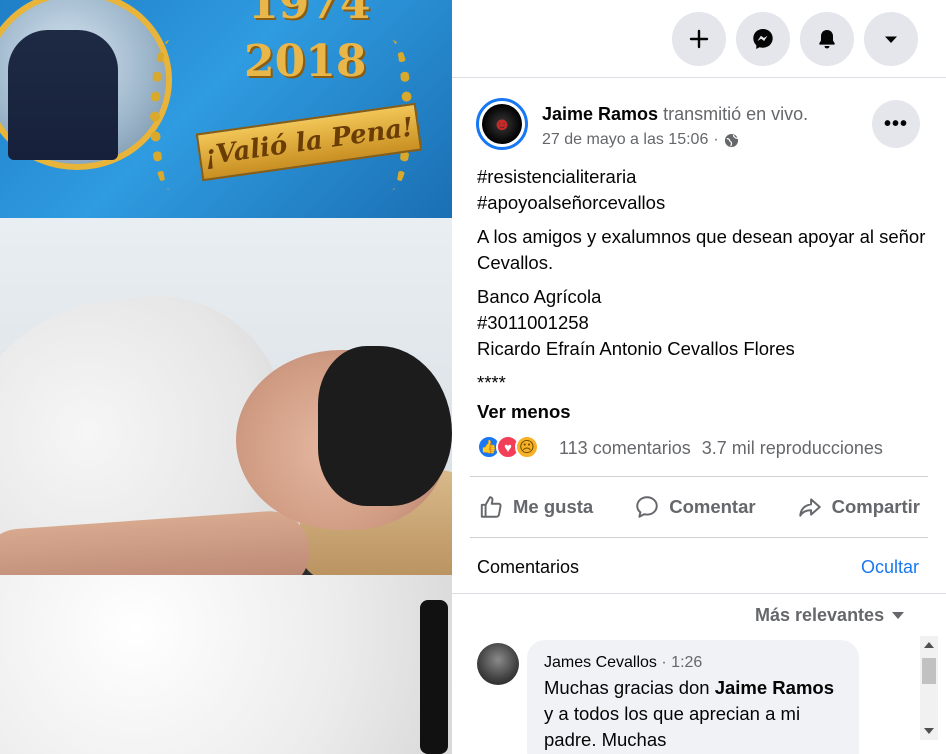  I want to click on account-menu-button, so click(891, 39).